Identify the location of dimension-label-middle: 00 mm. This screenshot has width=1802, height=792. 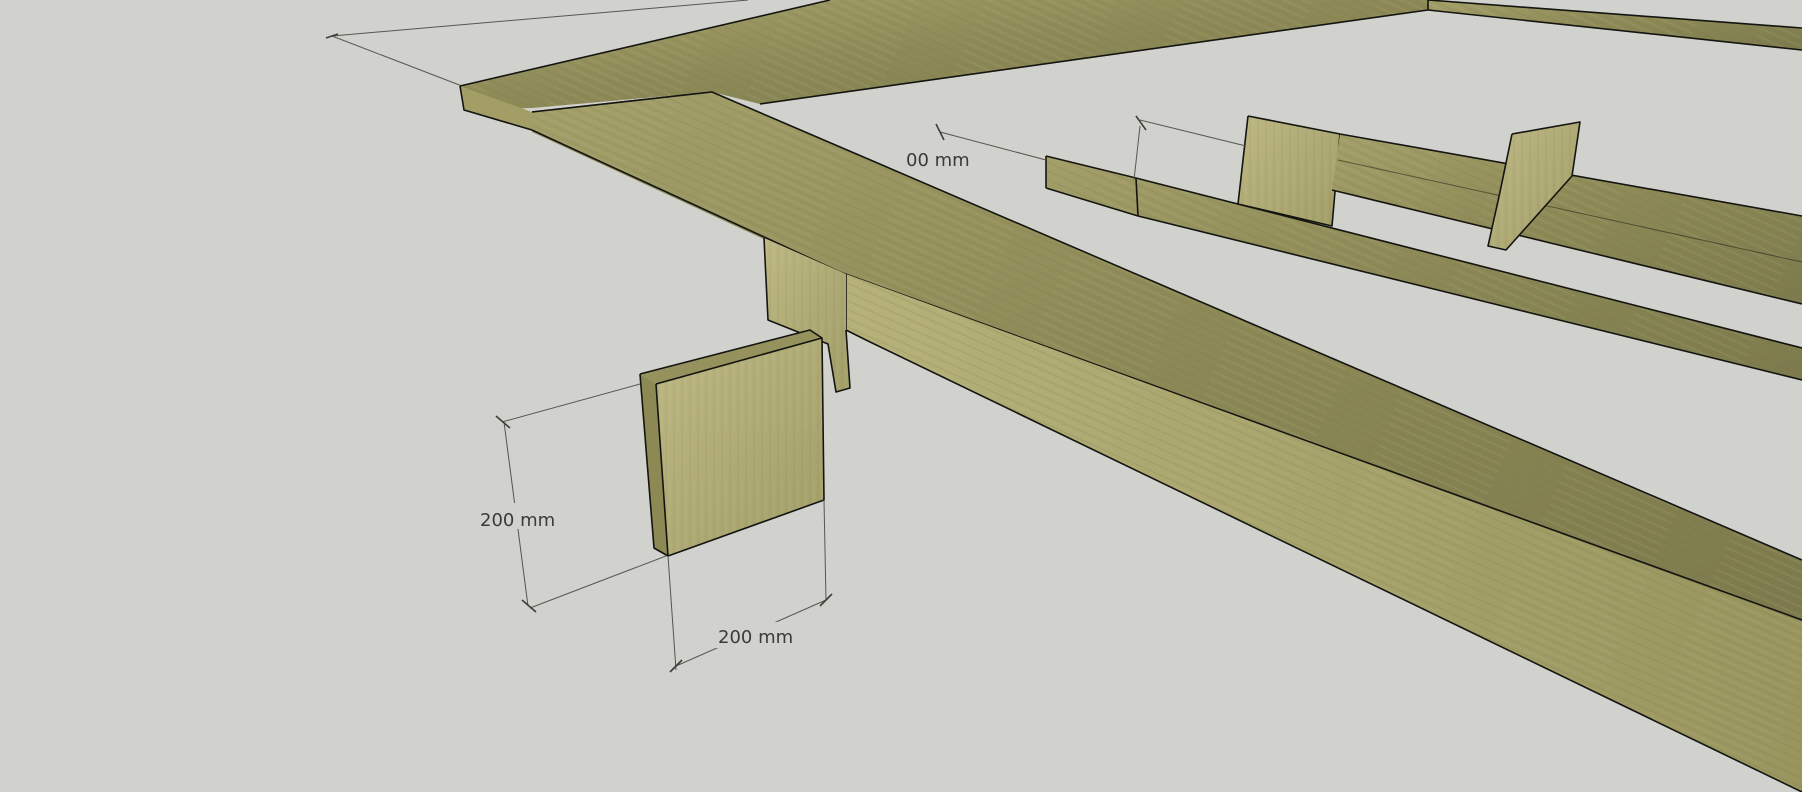
(938, 160).